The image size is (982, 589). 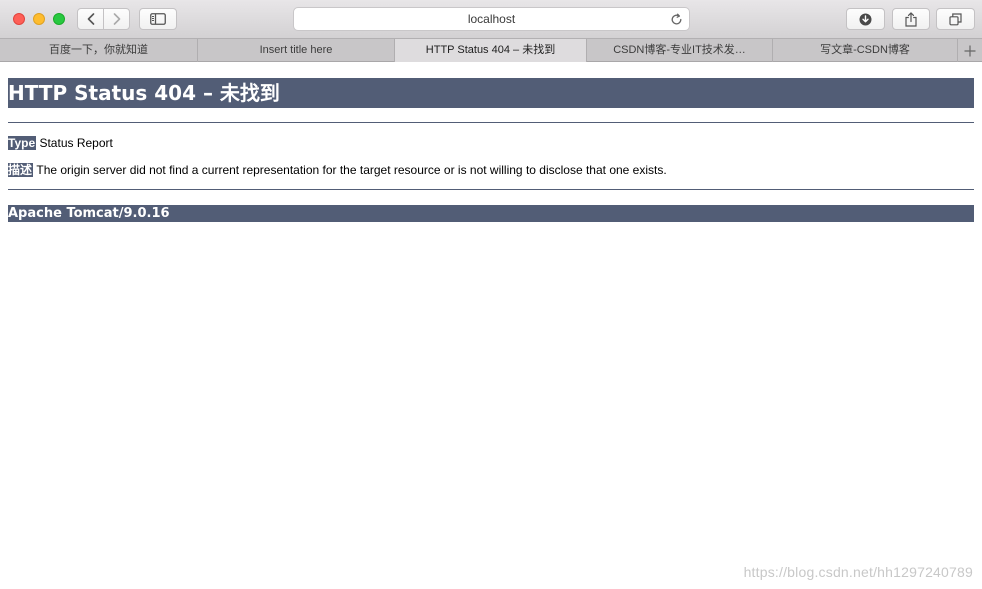 I want to click on sidebar-button, so click(x=158, y=19).